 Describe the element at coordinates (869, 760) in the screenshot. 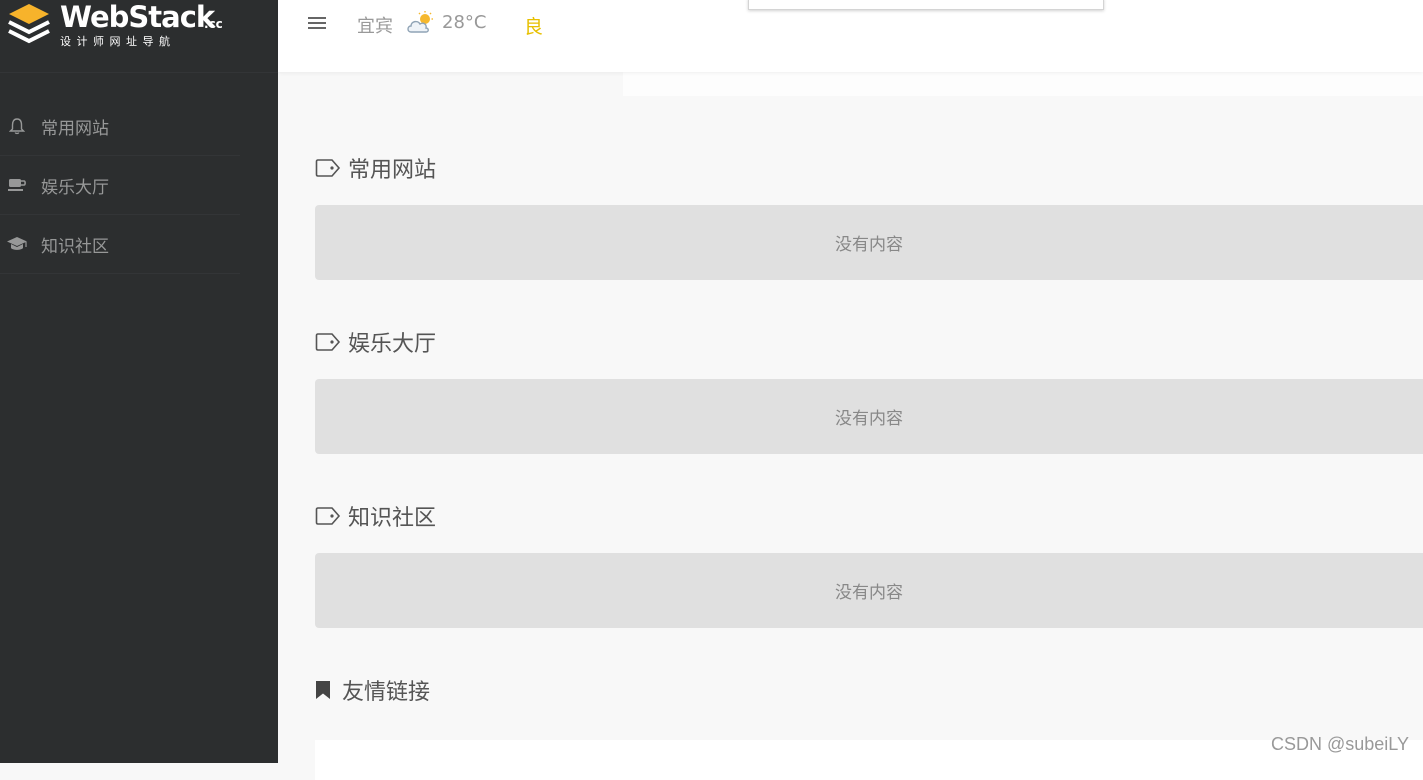

I see `friend-links-box` at that location.